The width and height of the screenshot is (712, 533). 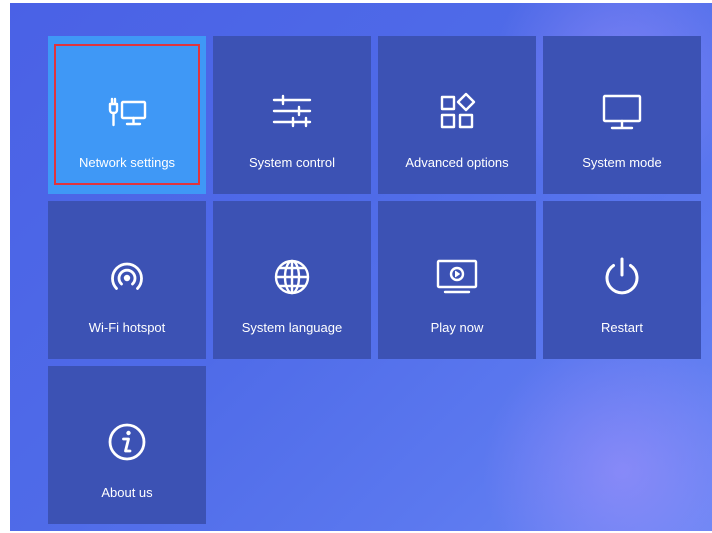 I want to click on tile-play-now: Play now, so click(x=457, y=280).